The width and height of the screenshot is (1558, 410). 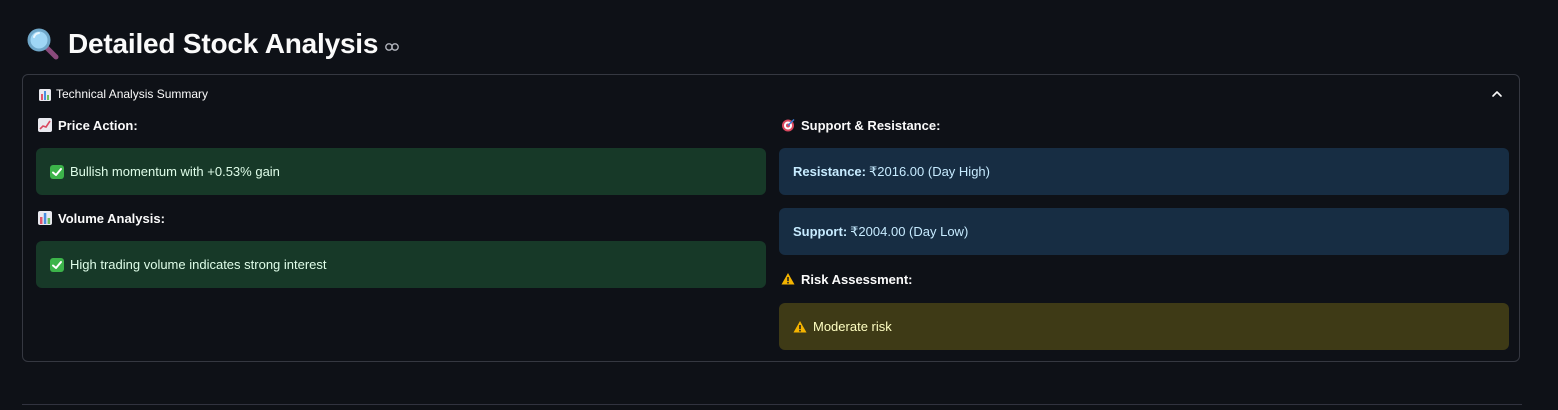 What do you see at coordinates (820, 231) in the screenshot?
I see `support-label: Support:` at bounding box center [820, 231].